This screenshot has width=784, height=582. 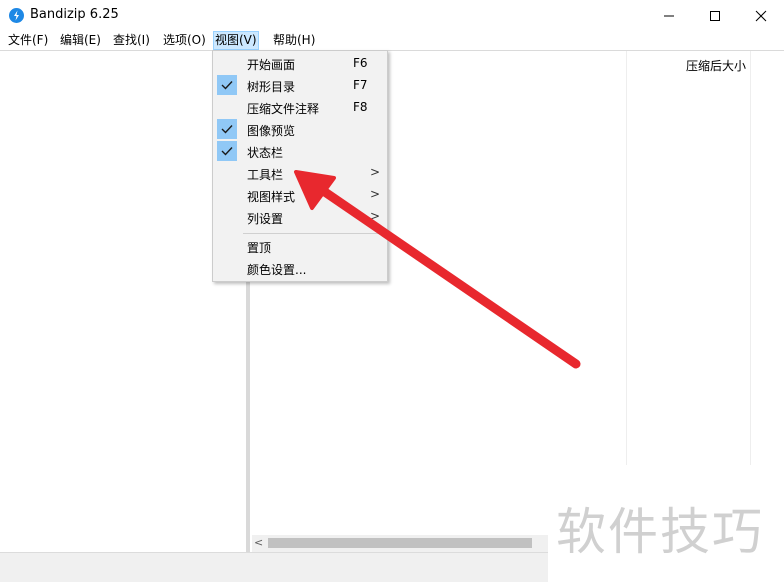 I want to click on menu-item-image-preview: 图像预览, so click(x=300, y=129).